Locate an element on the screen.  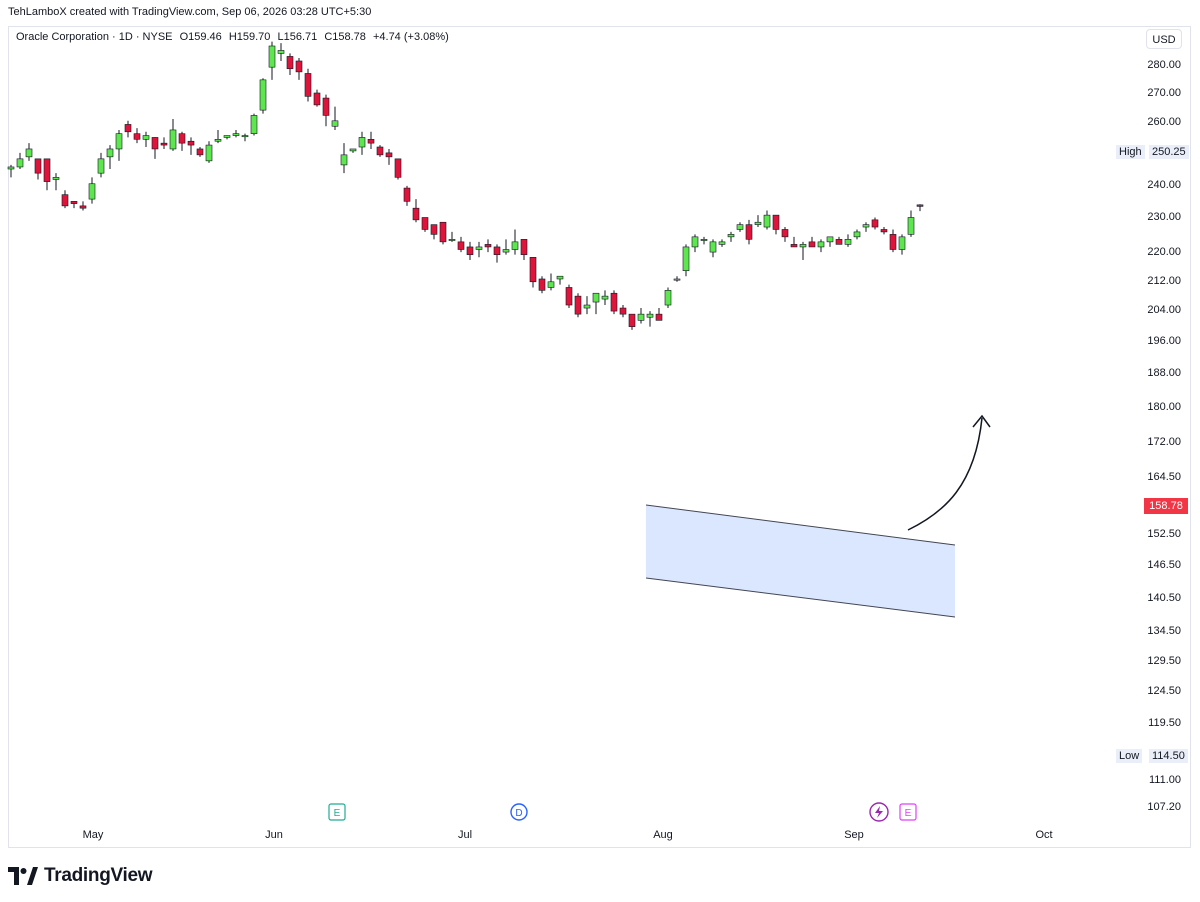
price-tick: 220.00 is located at coordinates (1164, 252).